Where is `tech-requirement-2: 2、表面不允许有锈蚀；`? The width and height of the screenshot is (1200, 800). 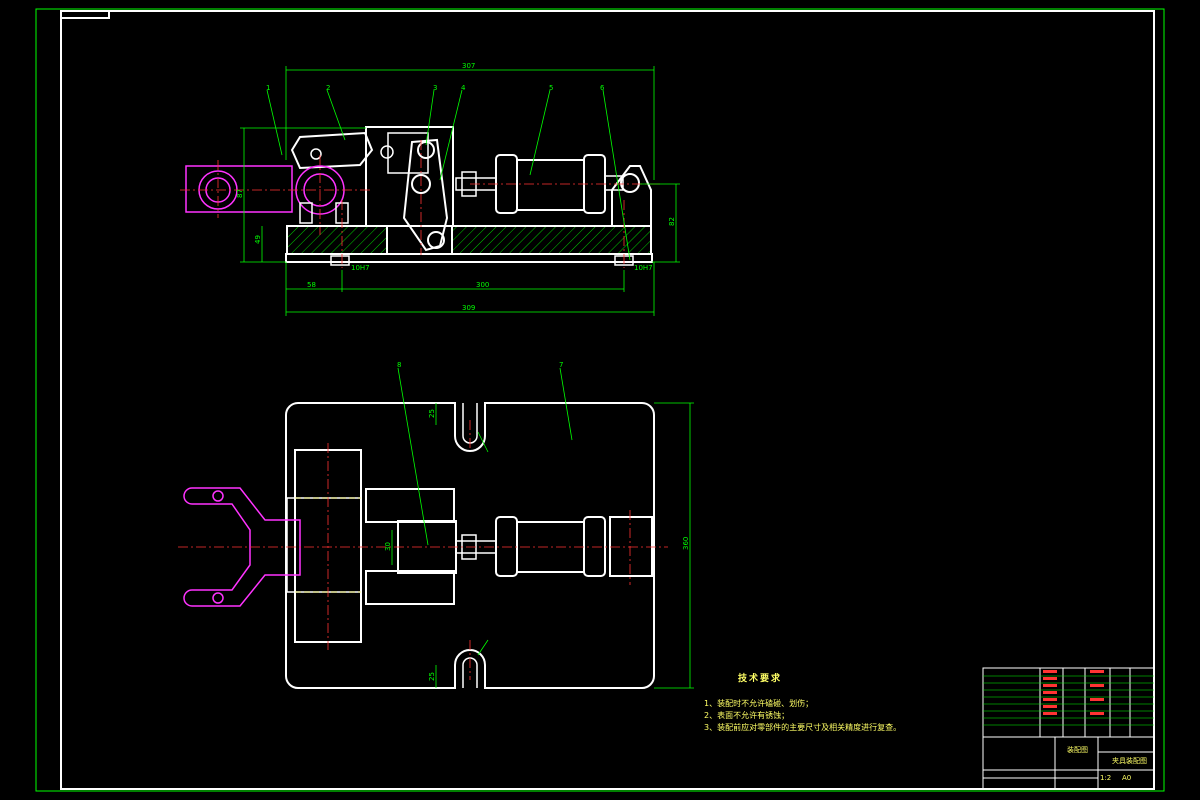
tech-requirement-2: 2、表面不允许有锈蚀； is located at coordinates (747, 715).